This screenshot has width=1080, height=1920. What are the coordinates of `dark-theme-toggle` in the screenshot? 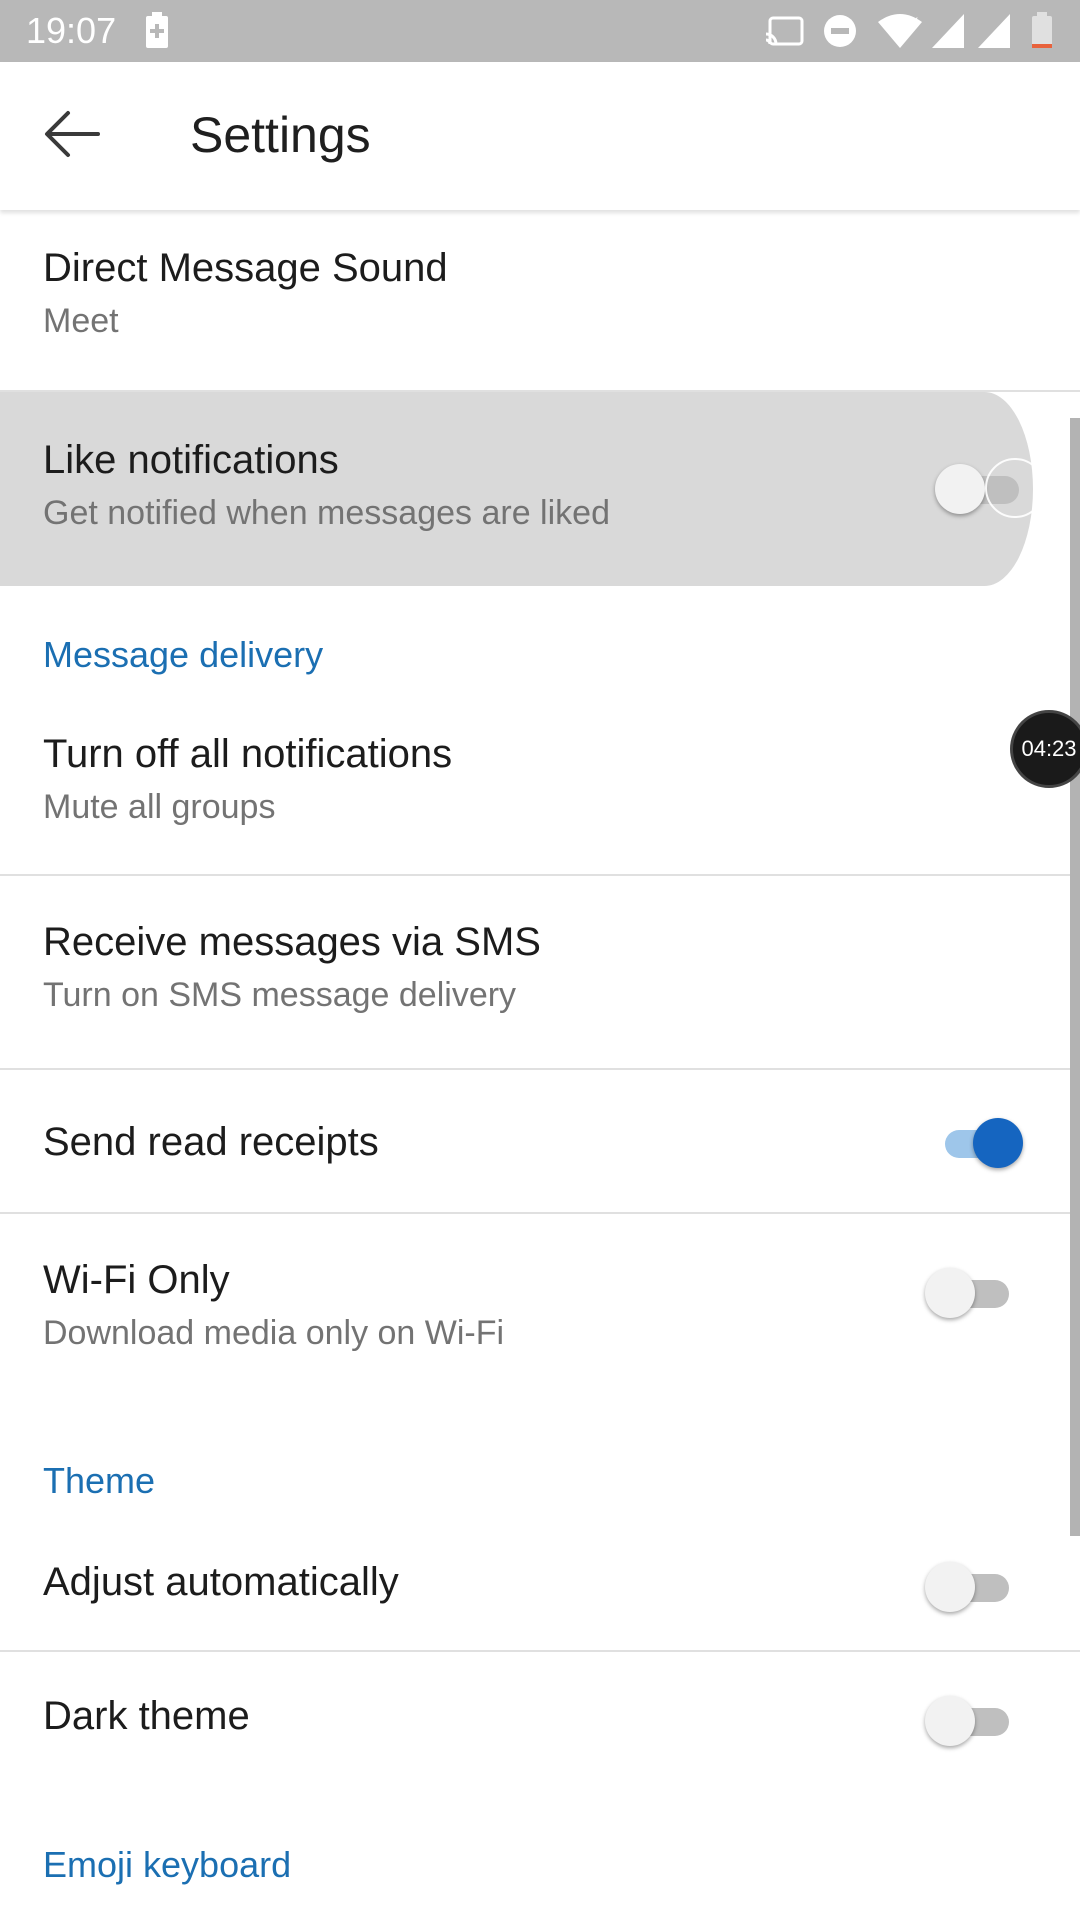 It's located at (968, 1720).